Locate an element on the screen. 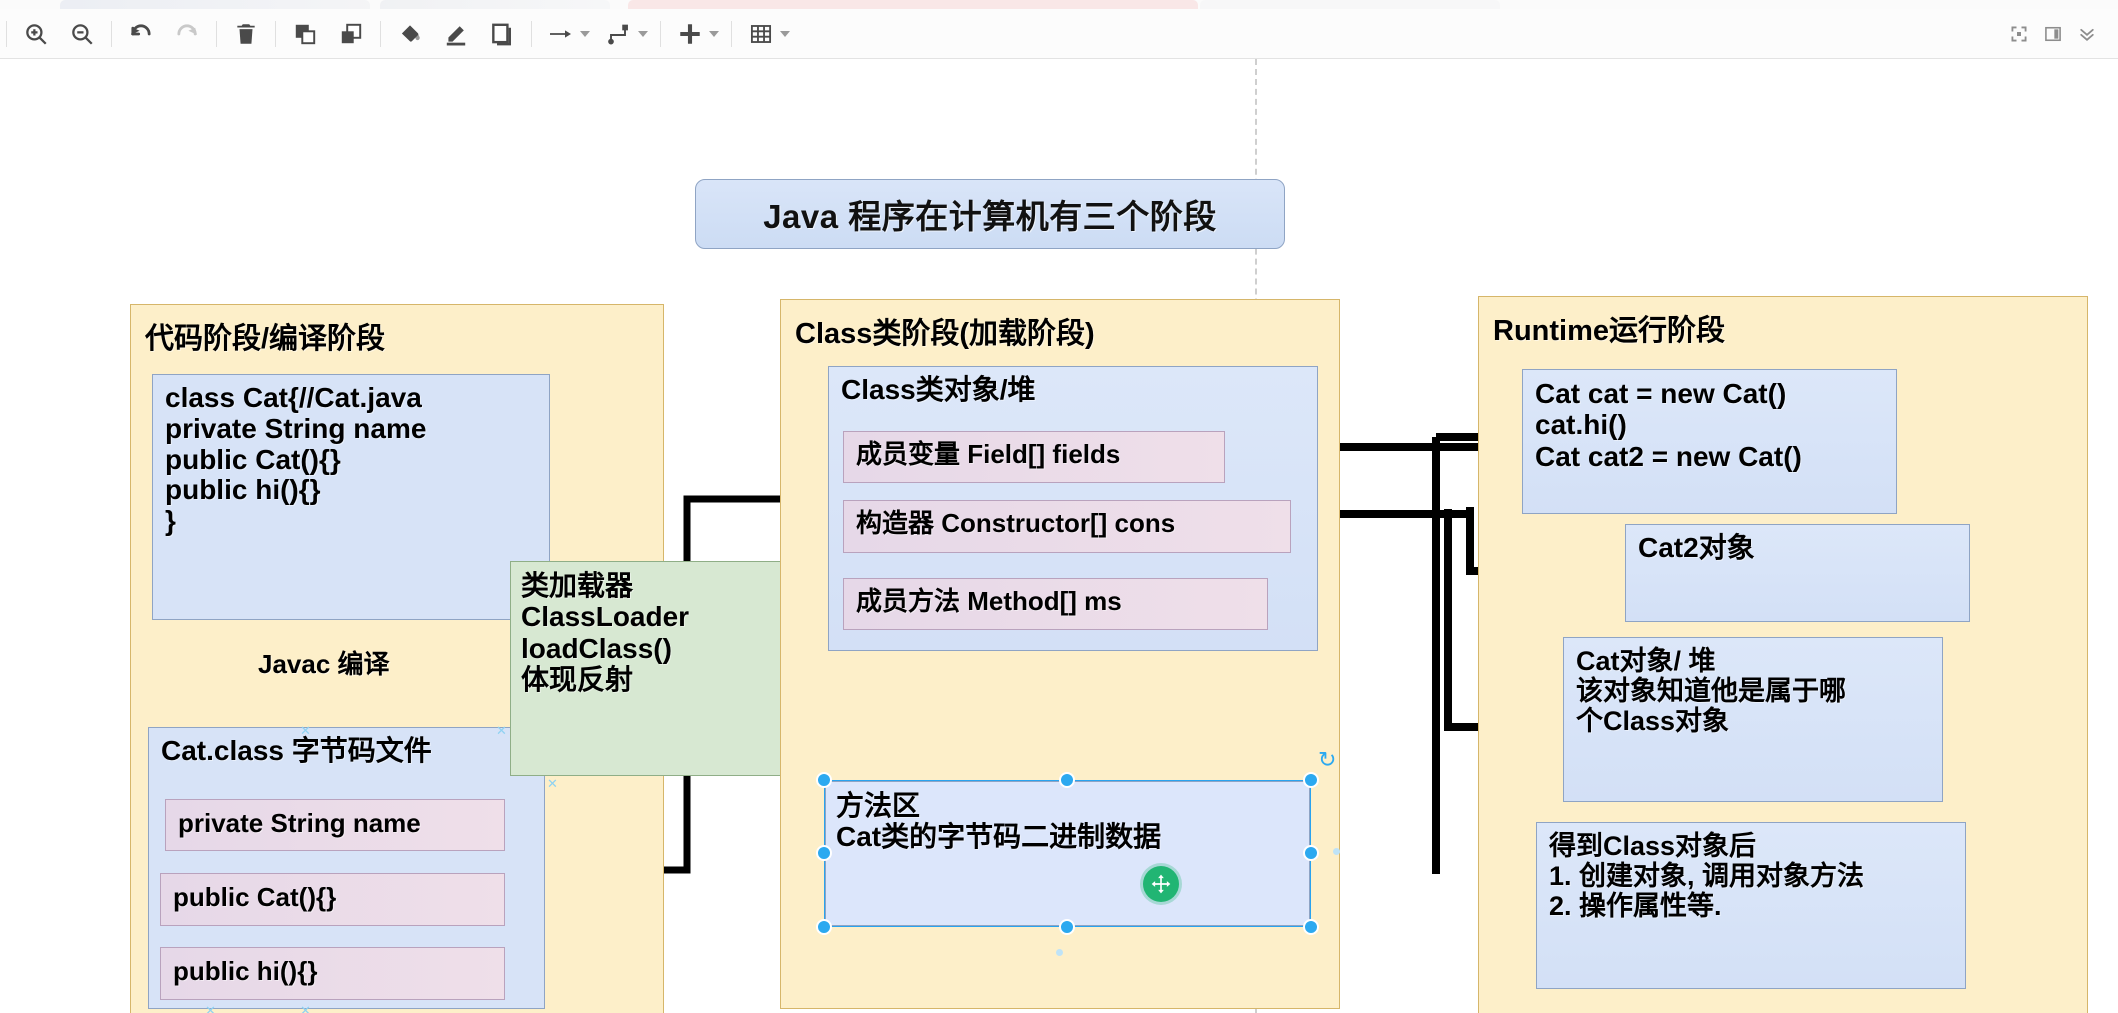  rotate-handle-icon: ↻ is located at coordinates (1327, 760).